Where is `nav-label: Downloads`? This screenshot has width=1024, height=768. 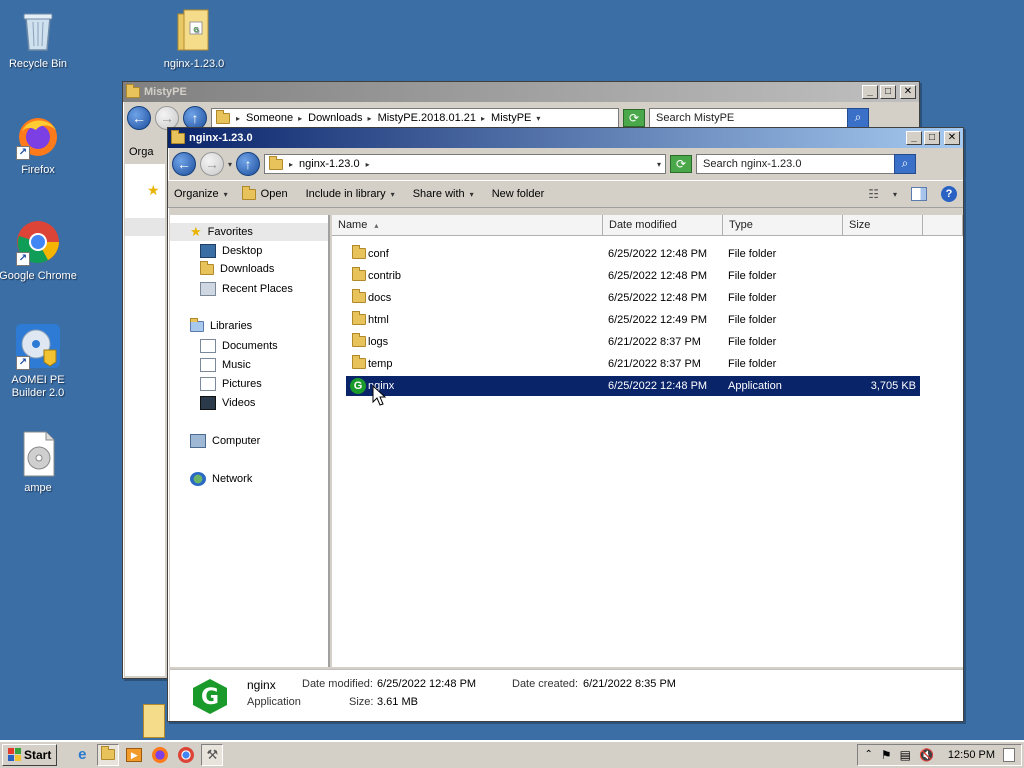 nav-label: Downloads is located at coordinates (247, 269).